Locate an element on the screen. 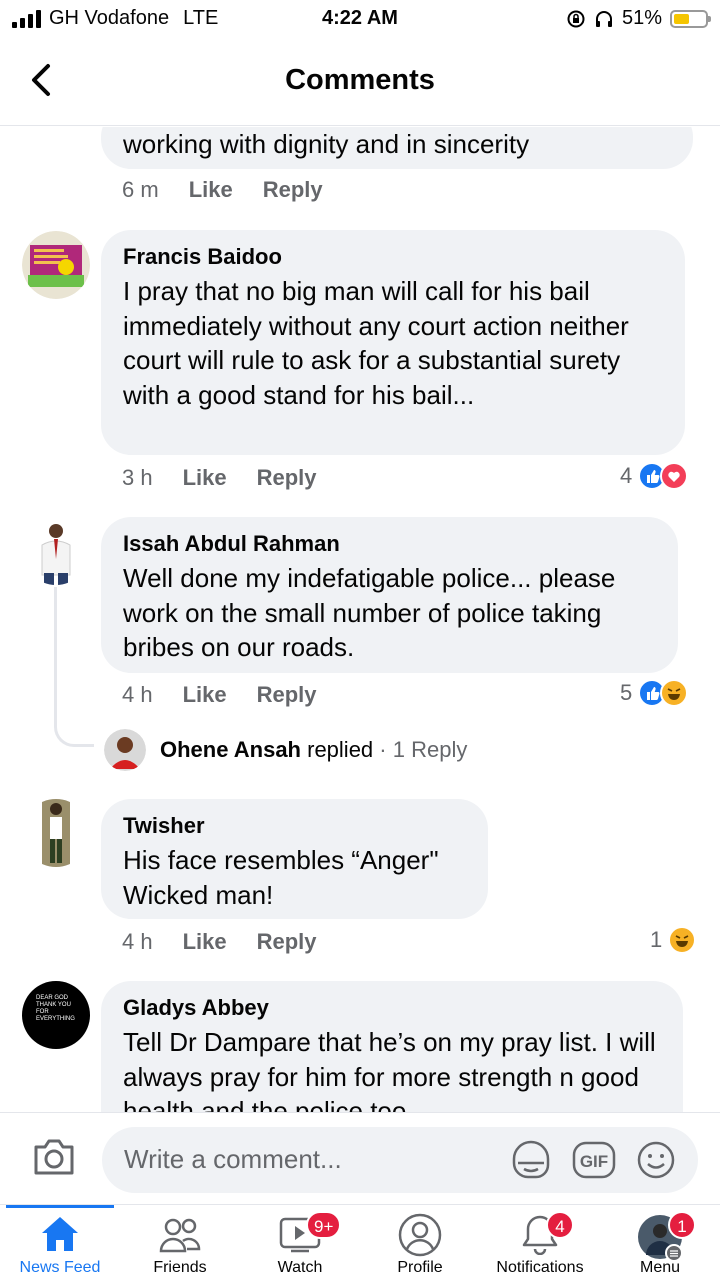  reply-avatar is located at coordinates (125, 750).